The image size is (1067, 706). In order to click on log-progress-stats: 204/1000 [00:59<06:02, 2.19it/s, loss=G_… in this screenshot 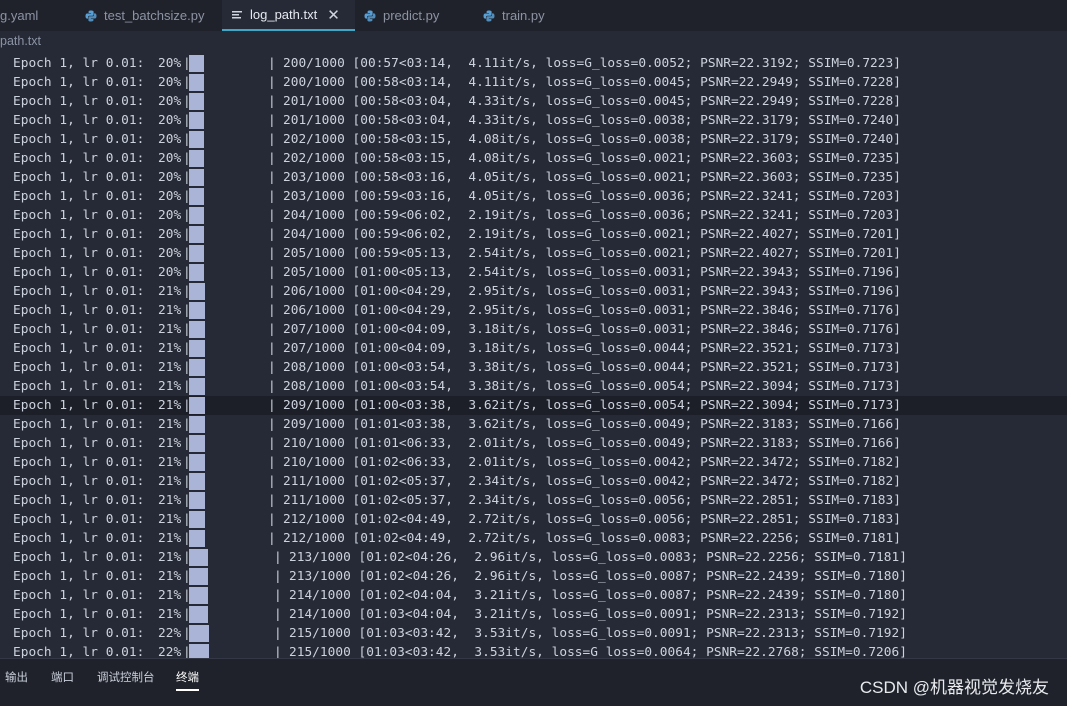, I will do `click(592, 234)`.